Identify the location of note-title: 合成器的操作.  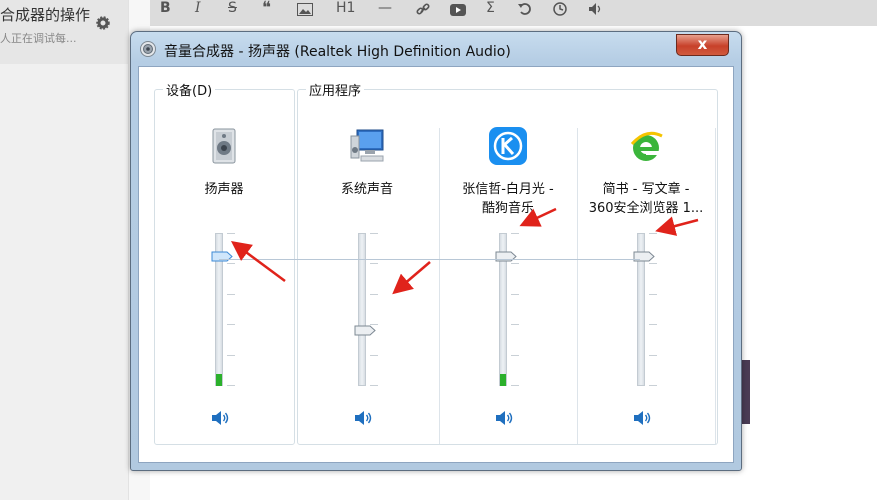
(45, 15).